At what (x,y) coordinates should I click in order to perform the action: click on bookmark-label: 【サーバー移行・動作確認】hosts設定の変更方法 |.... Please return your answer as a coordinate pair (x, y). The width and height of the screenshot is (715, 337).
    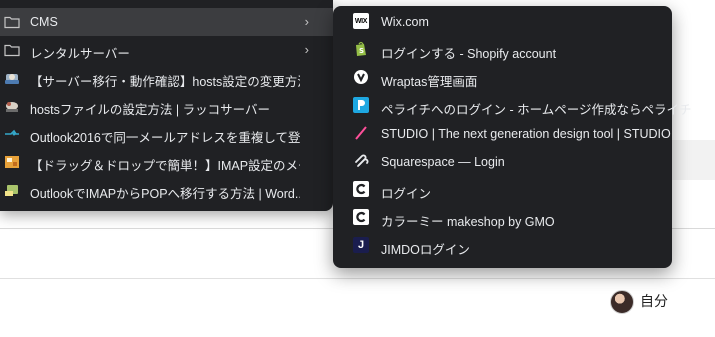
    Looking at the image, I should click on (165, 82).